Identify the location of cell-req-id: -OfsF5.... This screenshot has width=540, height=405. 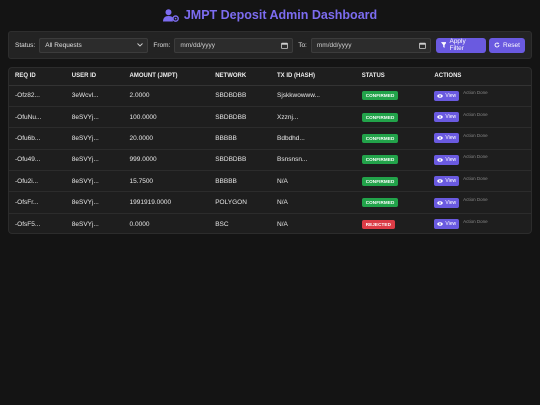
(28, 224).